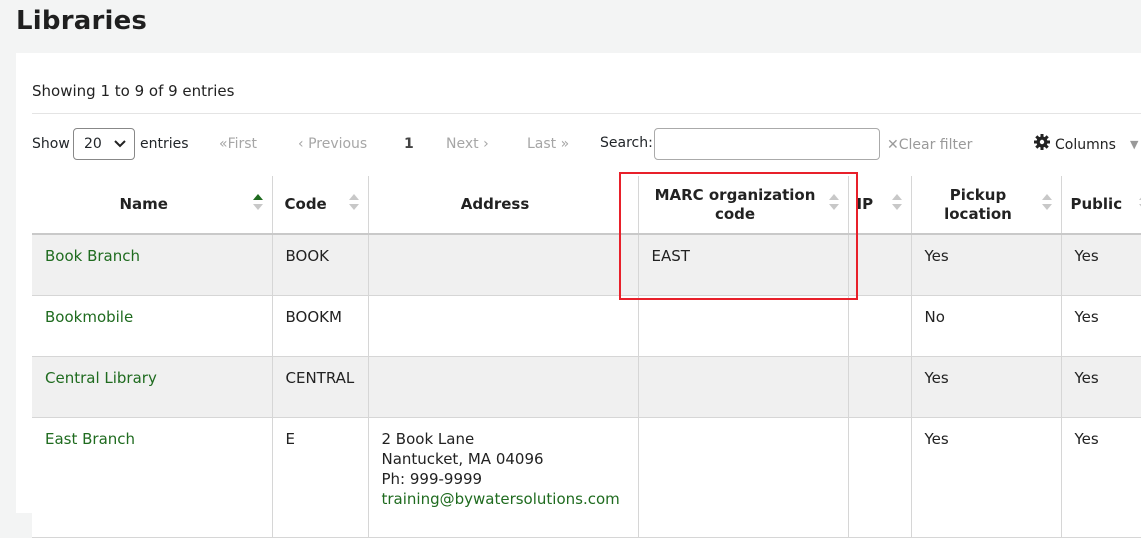 The image size is (1141, 538). I want to click on library-name-link: Central Library, so click(101, 378).